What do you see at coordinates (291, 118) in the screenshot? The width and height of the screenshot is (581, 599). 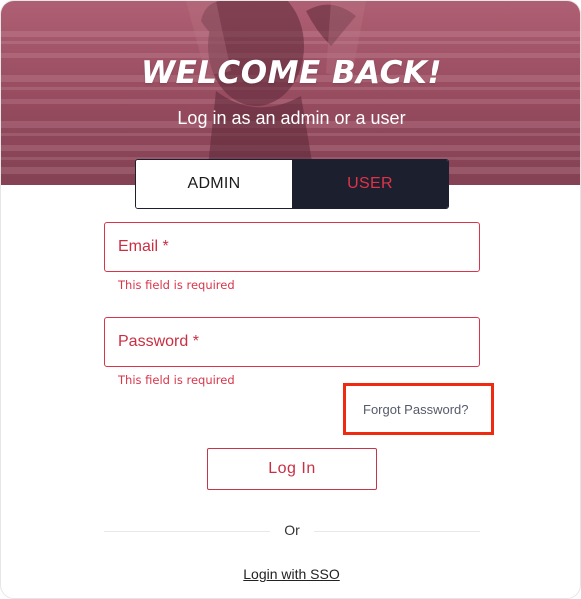 I see `page-subtitle: Log in as an admin or a user` at bounding box center [291, 118].